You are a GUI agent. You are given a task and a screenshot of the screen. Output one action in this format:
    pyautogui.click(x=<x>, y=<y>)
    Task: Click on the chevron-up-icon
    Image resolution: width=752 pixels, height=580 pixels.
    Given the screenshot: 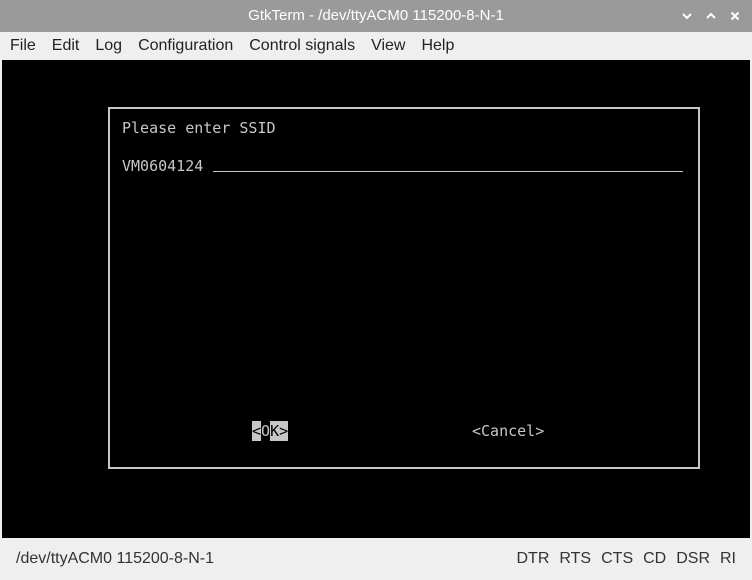 What is the action you would take?
    pyautogui.click(x=711, y=15)
    